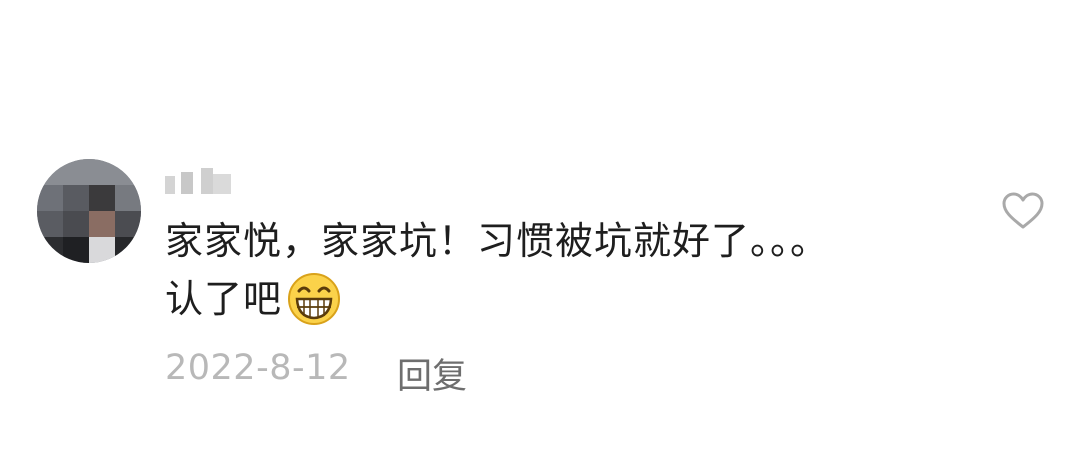 The width and height of the screenshot is (1080, 452). What do you see at coordinates (205, 181) in the screenshot?
I see `username` at bounding box center [205, 181].